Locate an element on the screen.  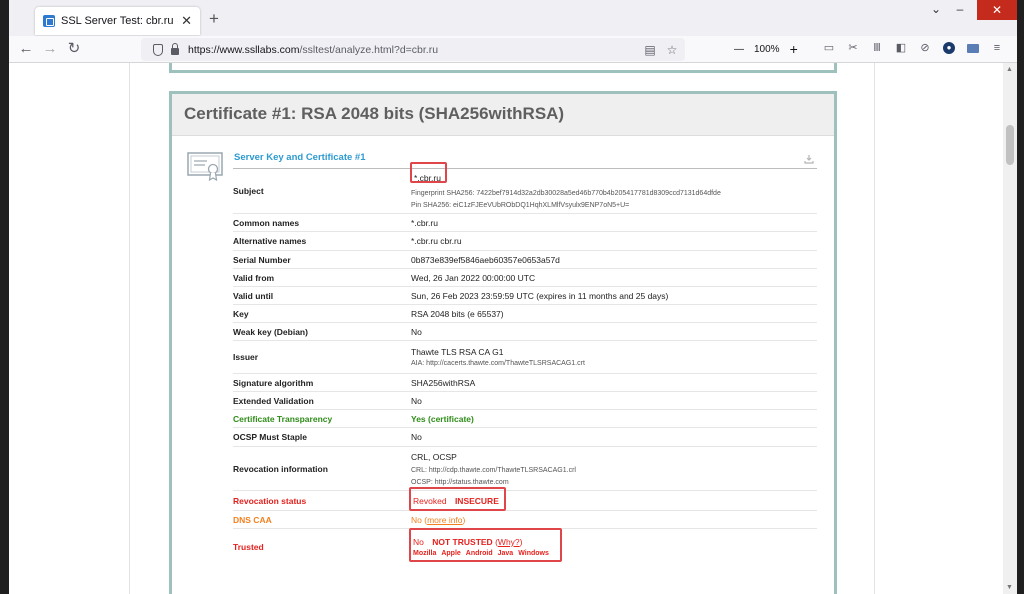
row-label: Valid from is located at coordinates (254, 277).